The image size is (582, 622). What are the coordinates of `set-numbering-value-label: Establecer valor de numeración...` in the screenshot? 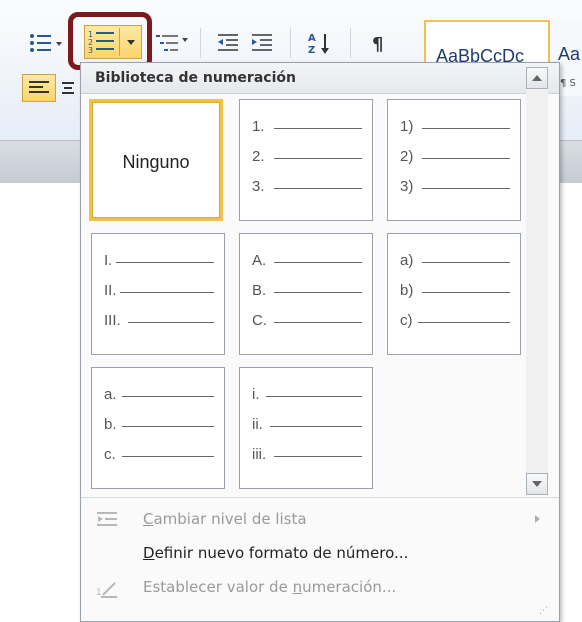 It's located at (270, 587).